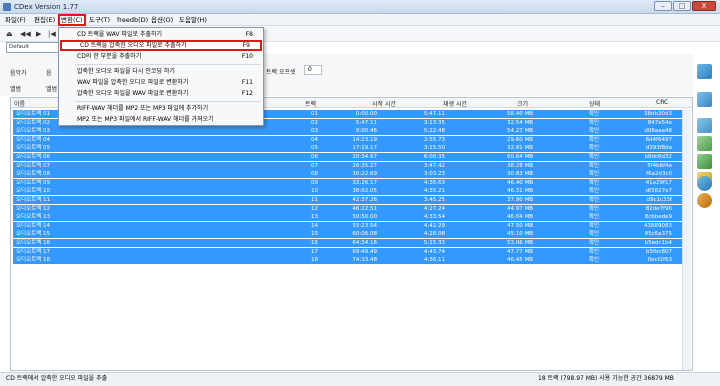 This screenshot has height=386, width=720. What do you see at coordinates (25, 34) in the screenshot?
I see `prev-track-icon: ◀◀` at bounding box center [25, 34].